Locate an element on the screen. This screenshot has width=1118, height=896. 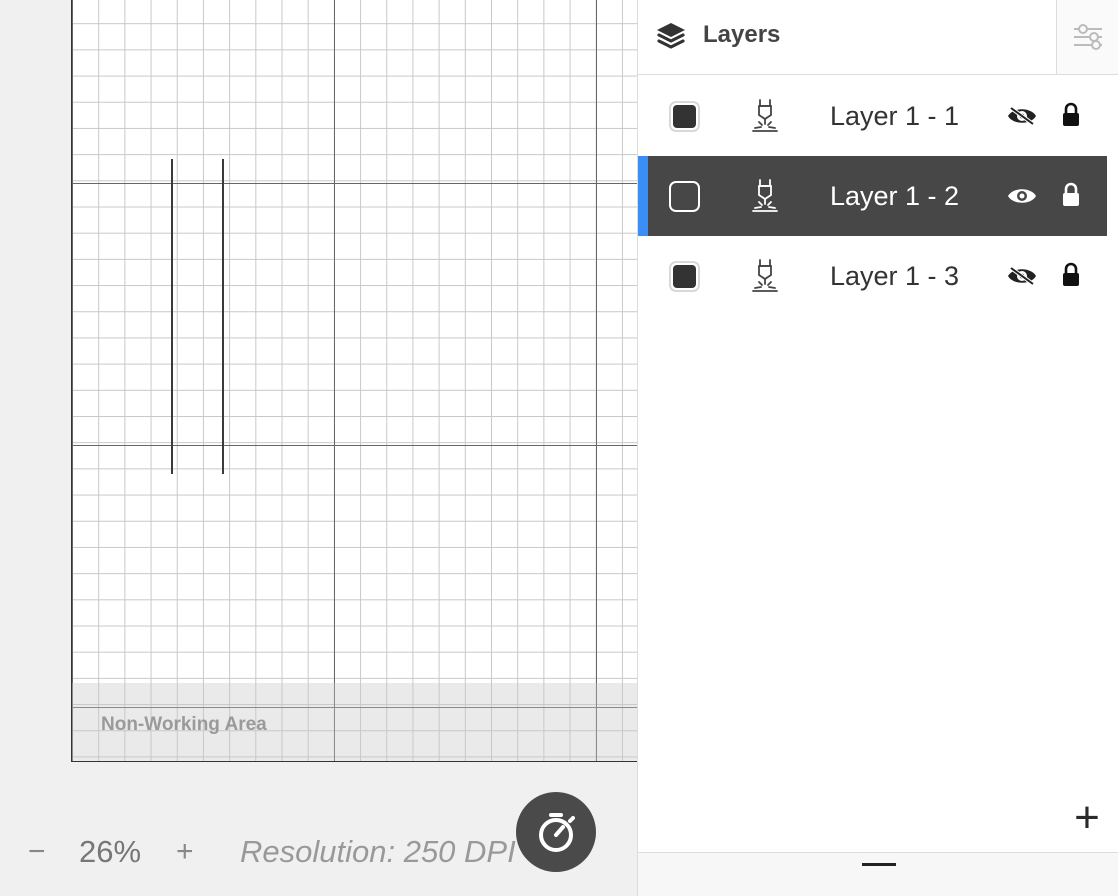
layer-row-selected: Layer 1 - 2 is located at coordinates (872, 196).